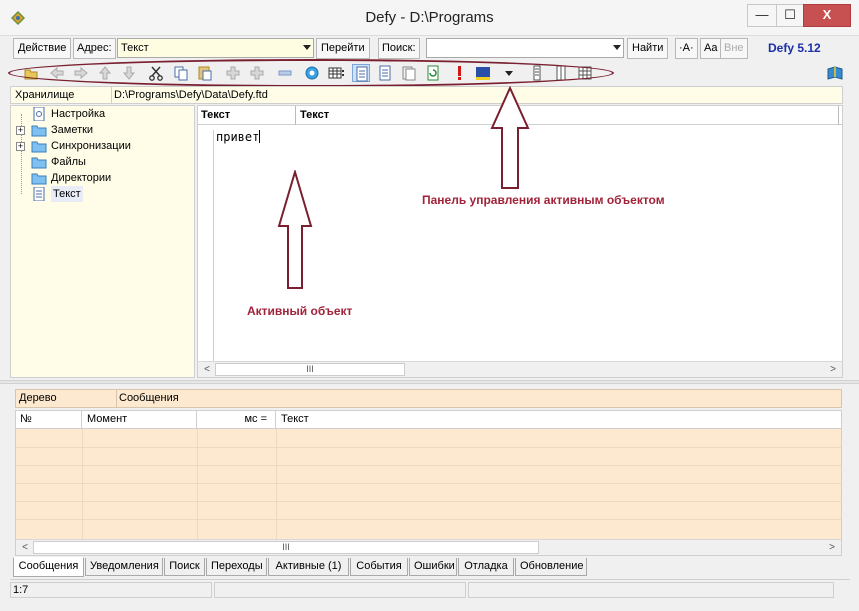  Describe the element at coordinates (205, 73) in the screenshot. I see `paste-icon` at that location.